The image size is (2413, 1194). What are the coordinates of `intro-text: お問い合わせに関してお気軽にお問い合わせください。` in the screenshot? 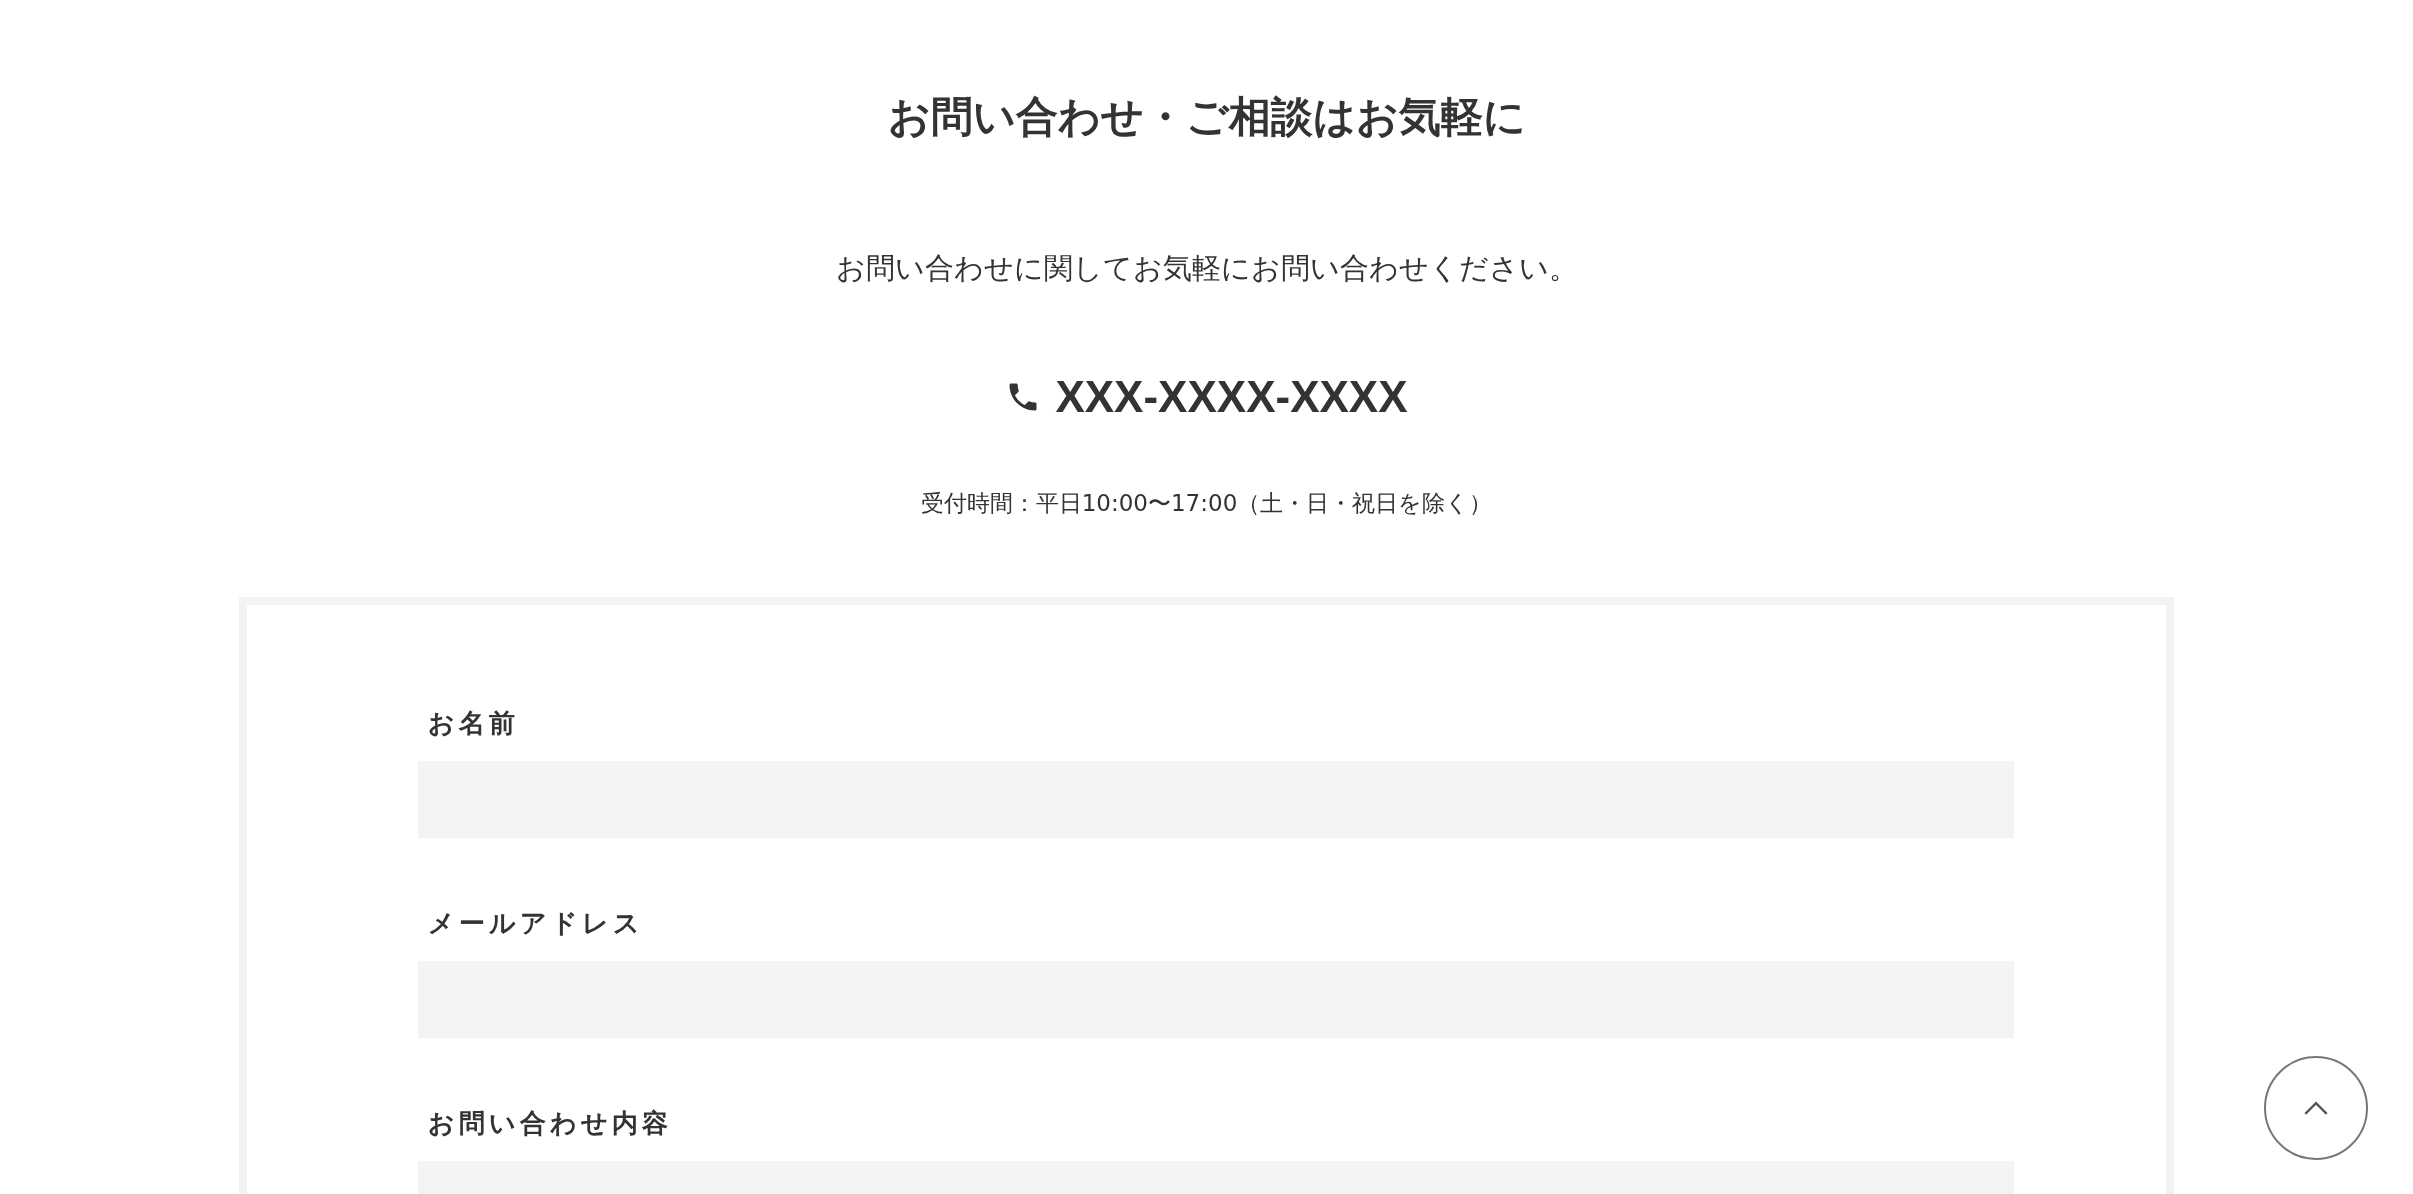 It's located at (1206, 268).